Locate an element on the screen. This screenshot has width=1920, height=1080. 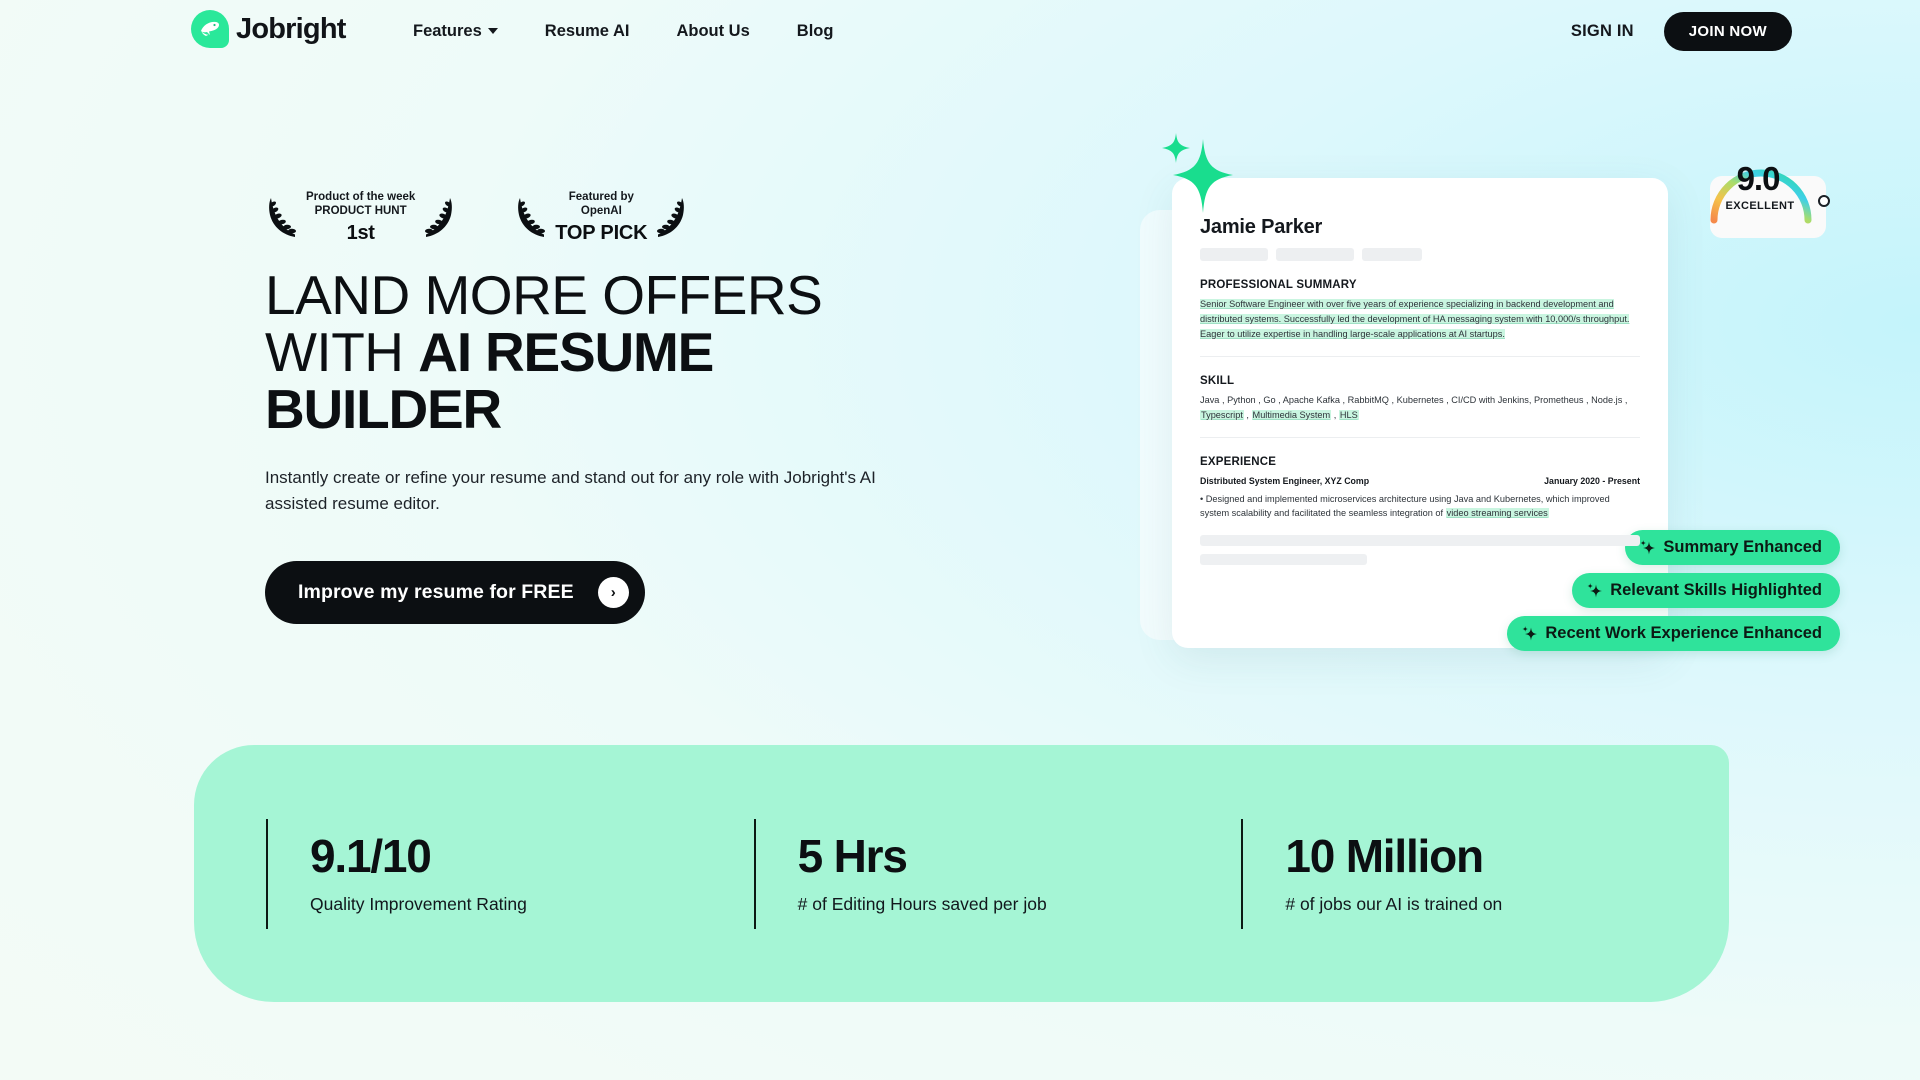
skill-highlight-typescript: Typescript is located at coordinates (1222, 414).